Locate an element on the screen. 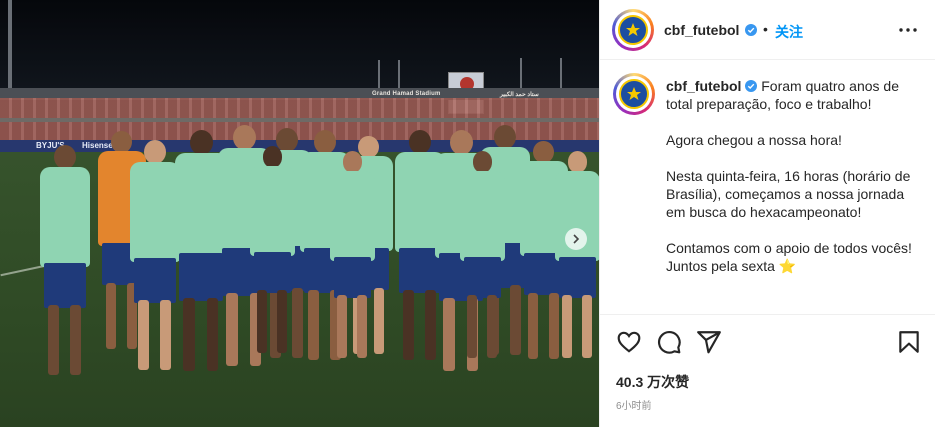 This screenshot has height=427, width=935. floodlight-pole is located at coordinates (10, 47).